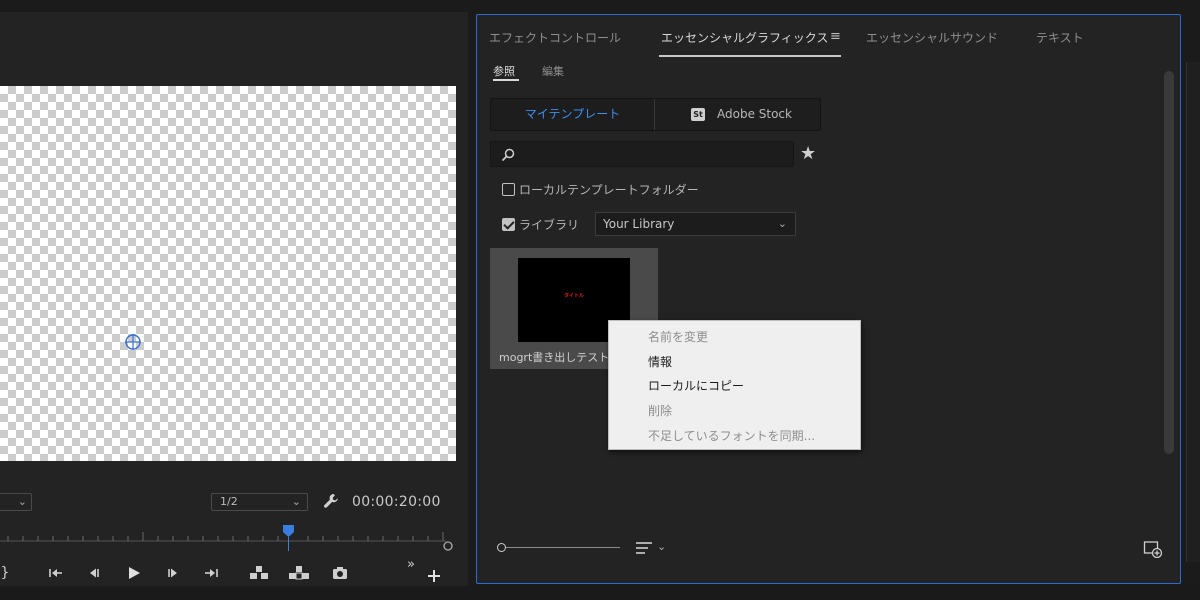  I want to click on library-option: ライブラリ, so click(540, 224).